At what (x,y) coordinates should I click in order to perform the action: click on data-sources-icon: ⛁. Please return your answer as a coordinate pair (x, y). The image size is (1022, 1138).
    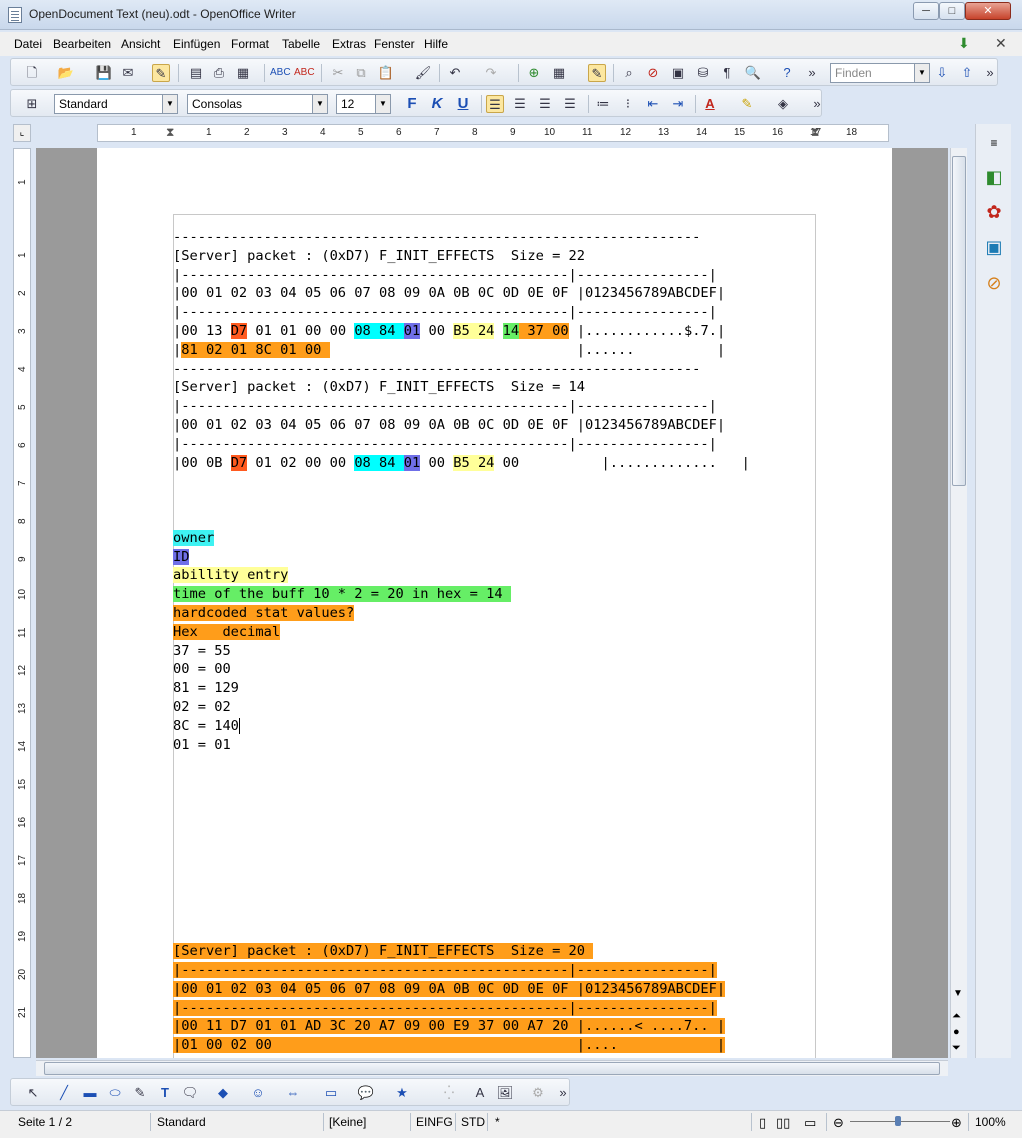
    Looking at the image, I should click on (703, 73).